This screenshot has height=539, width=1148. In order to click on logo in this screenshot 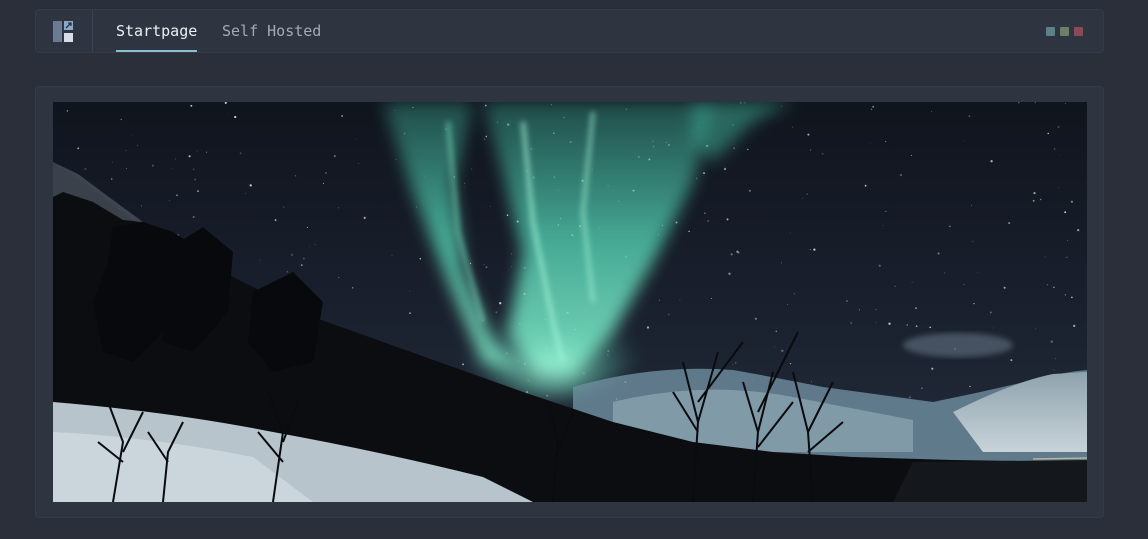, I will do `click(64, 31)`.